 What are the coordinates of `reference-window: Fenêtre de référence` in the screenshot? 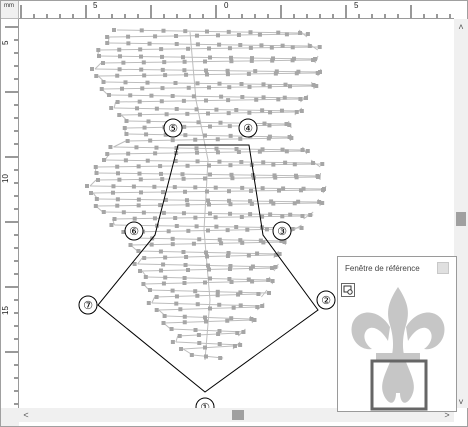 It's located at (397, 334).